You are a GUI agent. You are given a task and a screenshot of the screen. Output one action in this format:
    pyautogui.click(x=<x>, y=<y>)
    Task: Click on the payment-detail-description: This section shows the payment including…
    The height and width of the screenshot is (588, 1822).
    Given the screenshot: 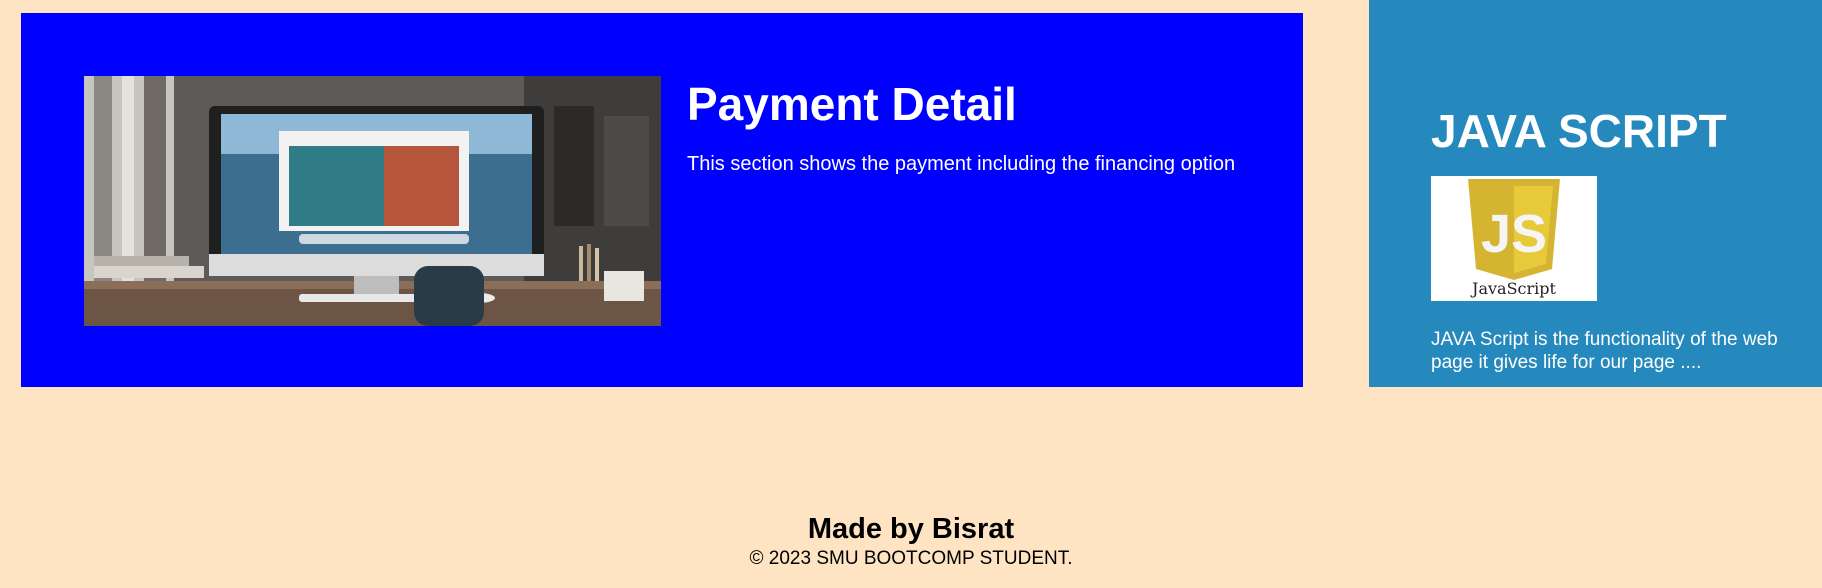 What is the action you would take?
    pyautogui.click(x=961, y=164)
    